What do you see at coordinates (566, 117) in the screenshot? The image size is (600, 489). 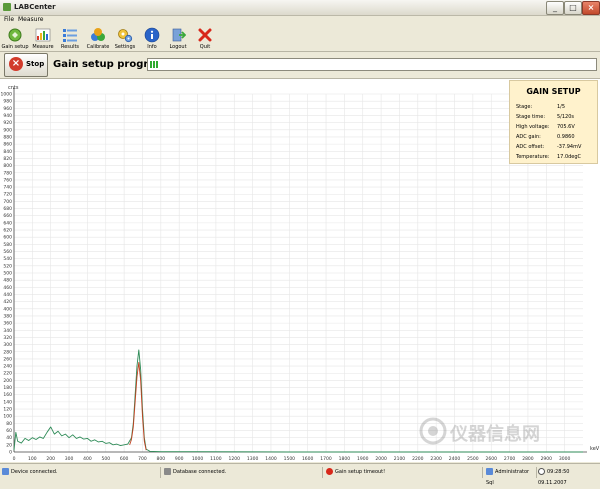 I see `gain-row-value: 5/120s` at bounding box center [566, 117].